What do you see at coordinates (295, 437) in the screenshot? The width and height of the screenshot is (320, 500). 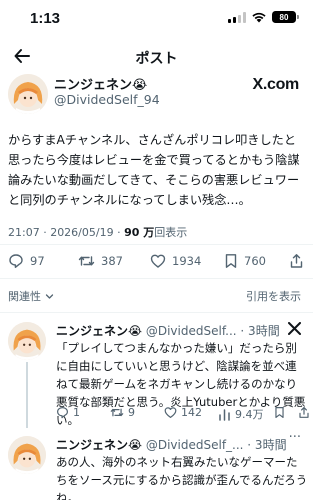 I see `more-options-icon: ···` at bounding box center [295, 437].